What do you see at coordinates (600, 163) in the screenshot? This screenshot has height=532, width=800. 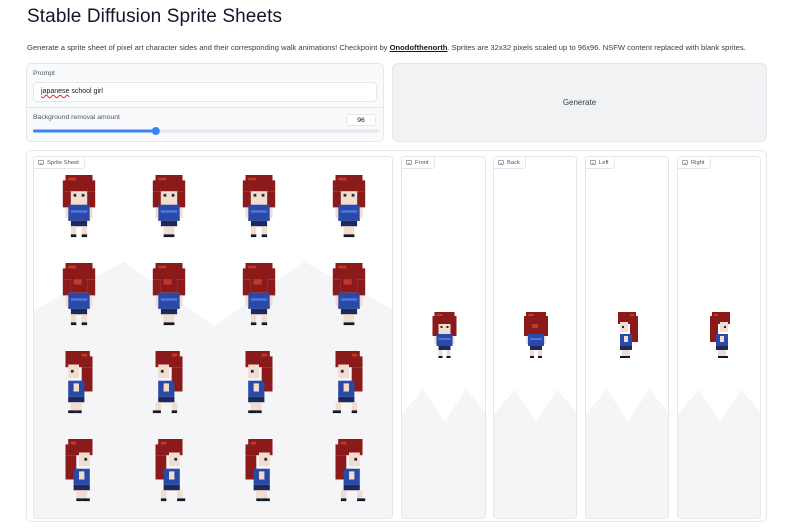 I see `left-tag: Left` at bounding box center [600, 163].